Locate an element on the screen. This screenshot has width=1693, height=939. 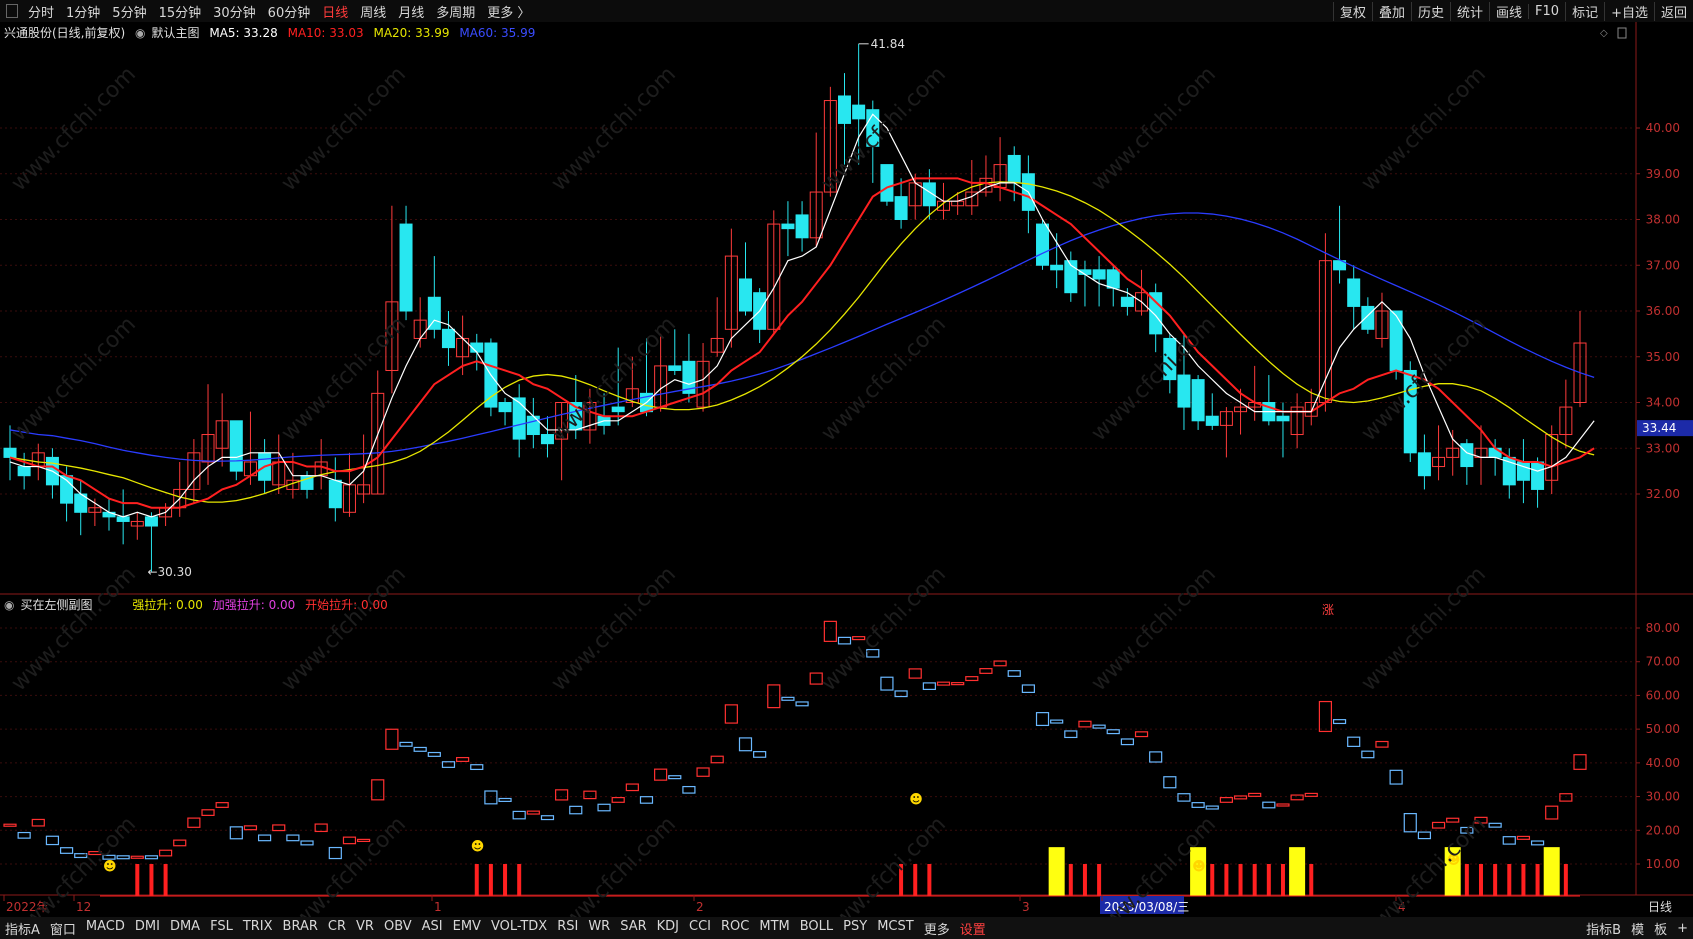
toolbar-button-8: 返回 is located at coordinates (1673, 11).